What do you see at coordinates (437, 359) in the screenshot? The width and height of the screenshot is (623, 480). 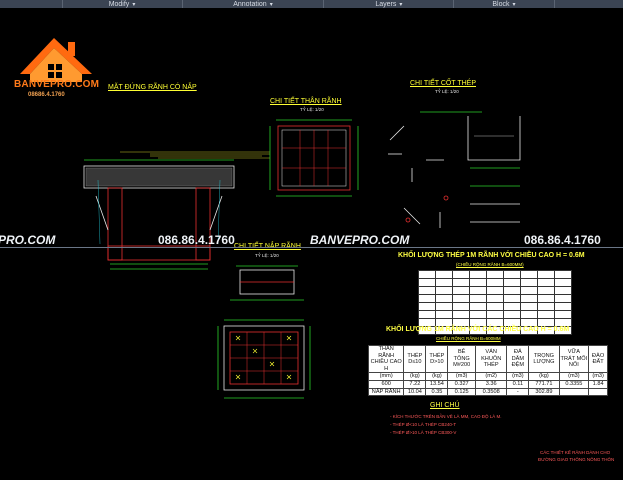 I see `table-header-cell: THÉP D>10` at bounding box center [437, 359].